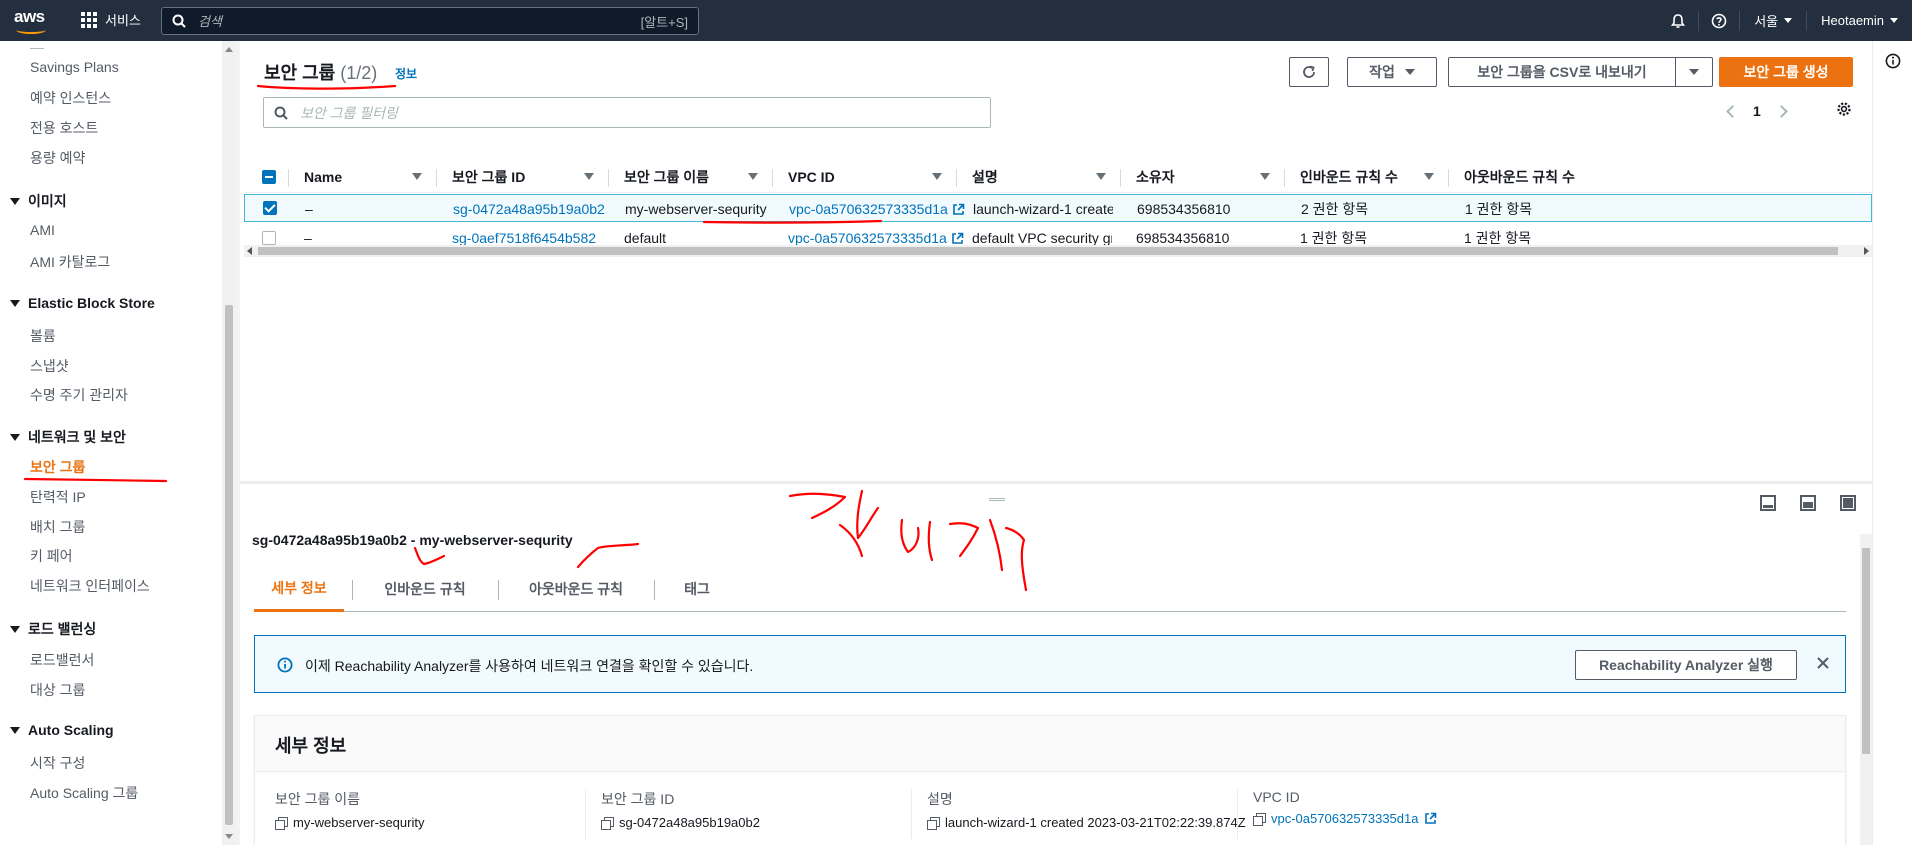 The width and height of the screenshot is (1912, 845). Describe the element at coordinates (62, 730) in the screenshot. I see `sidebar-section-auto-scaling: Auto Scaling` at that location.